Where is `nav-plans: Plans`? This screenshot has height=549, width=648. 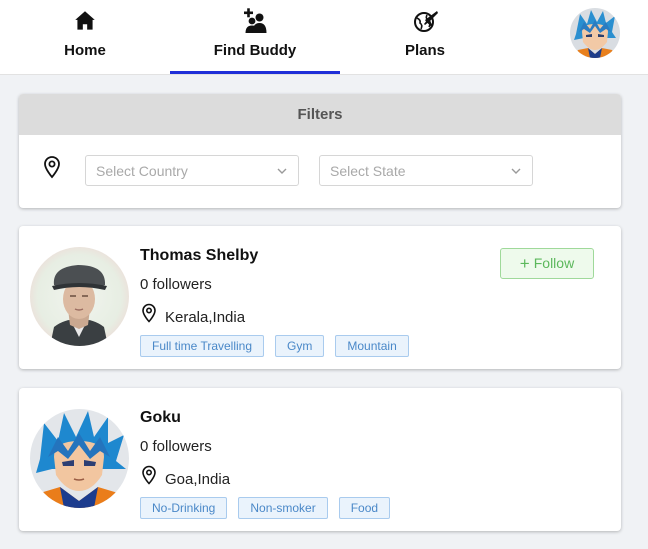
nav-plans: Plans is located at coordinates (425, 37).